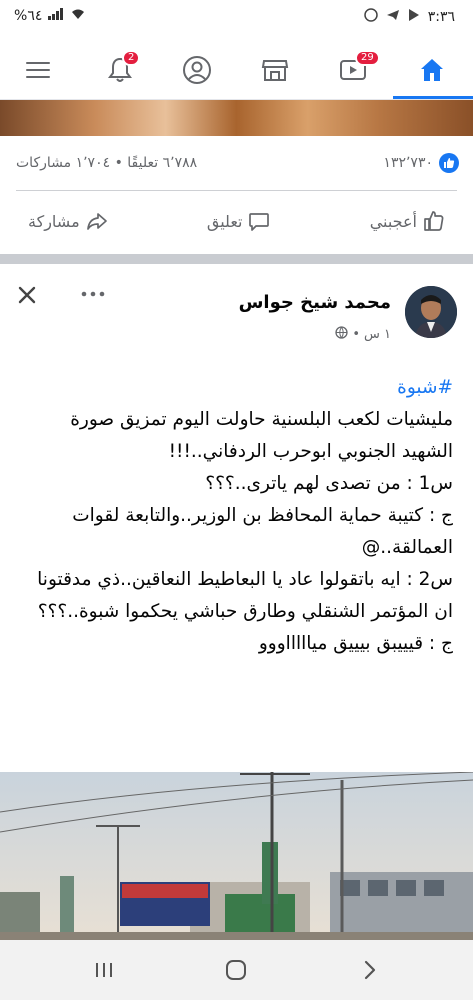 Image resolution: width=473 pixels, height=1000 pixels. I want to click on whatsapp-icon, so click(370, 17).